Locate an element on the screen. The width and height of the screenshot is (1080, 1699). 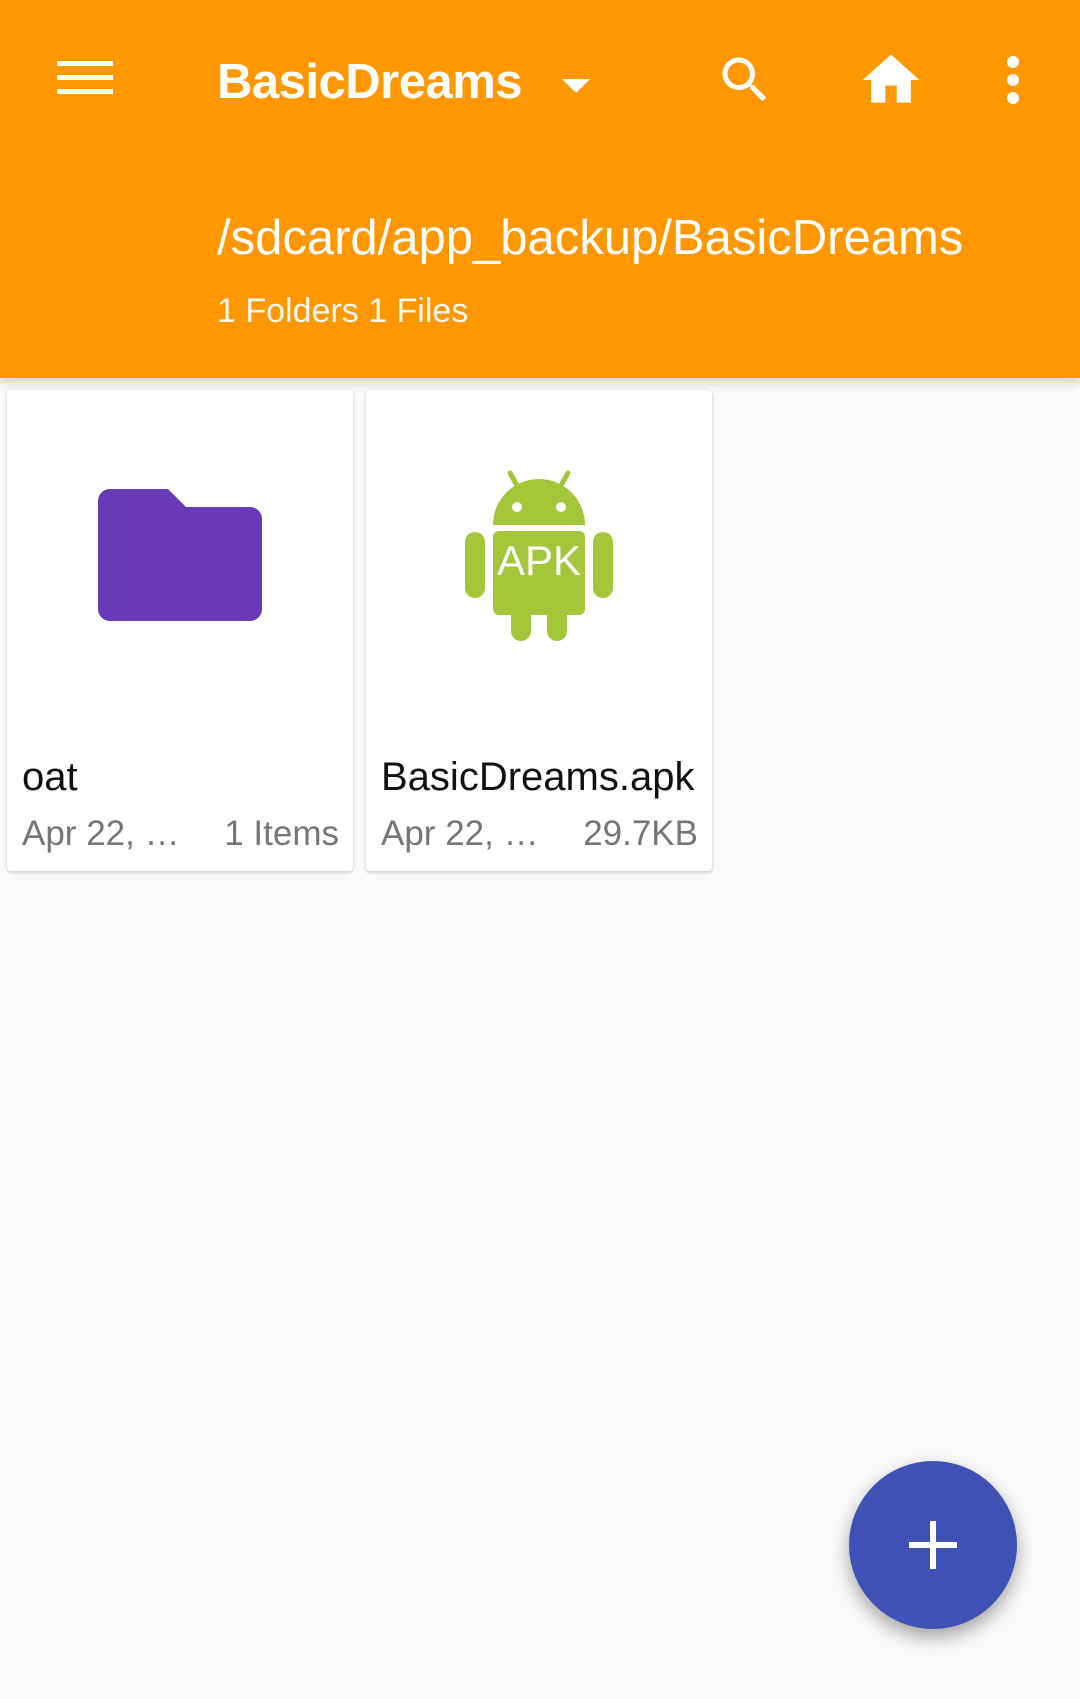
android-apk-icon: APK is located at coordinates (539, 555).